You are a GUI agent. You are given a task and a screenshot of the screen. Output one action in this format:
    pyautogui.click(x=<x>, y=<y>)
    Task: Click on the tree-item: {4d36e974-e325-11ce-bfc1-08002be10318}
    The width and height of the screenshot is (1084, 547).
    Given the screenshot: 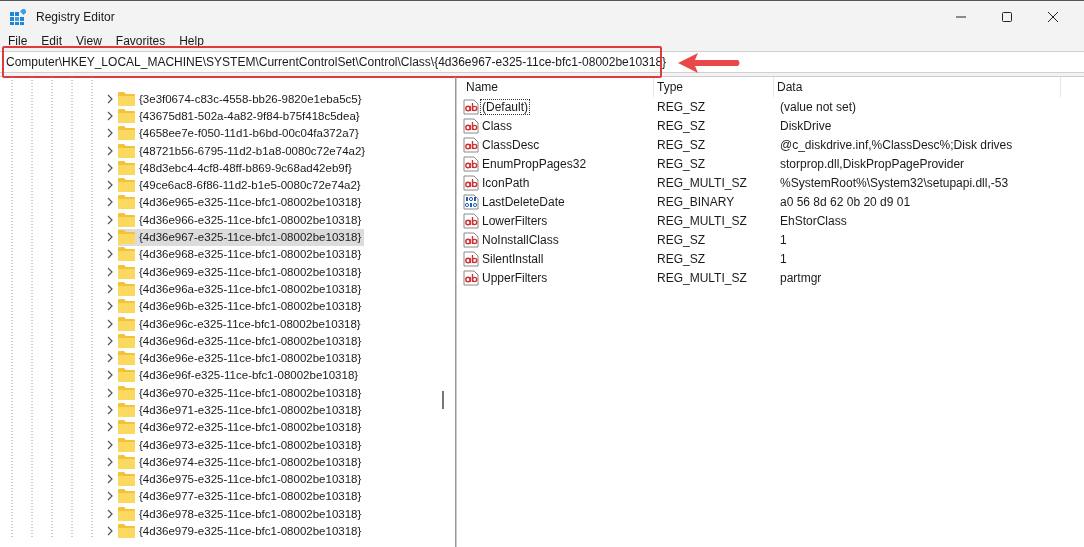 What is the action you would take?
    pyautogui.click(x=241, y=462)
    